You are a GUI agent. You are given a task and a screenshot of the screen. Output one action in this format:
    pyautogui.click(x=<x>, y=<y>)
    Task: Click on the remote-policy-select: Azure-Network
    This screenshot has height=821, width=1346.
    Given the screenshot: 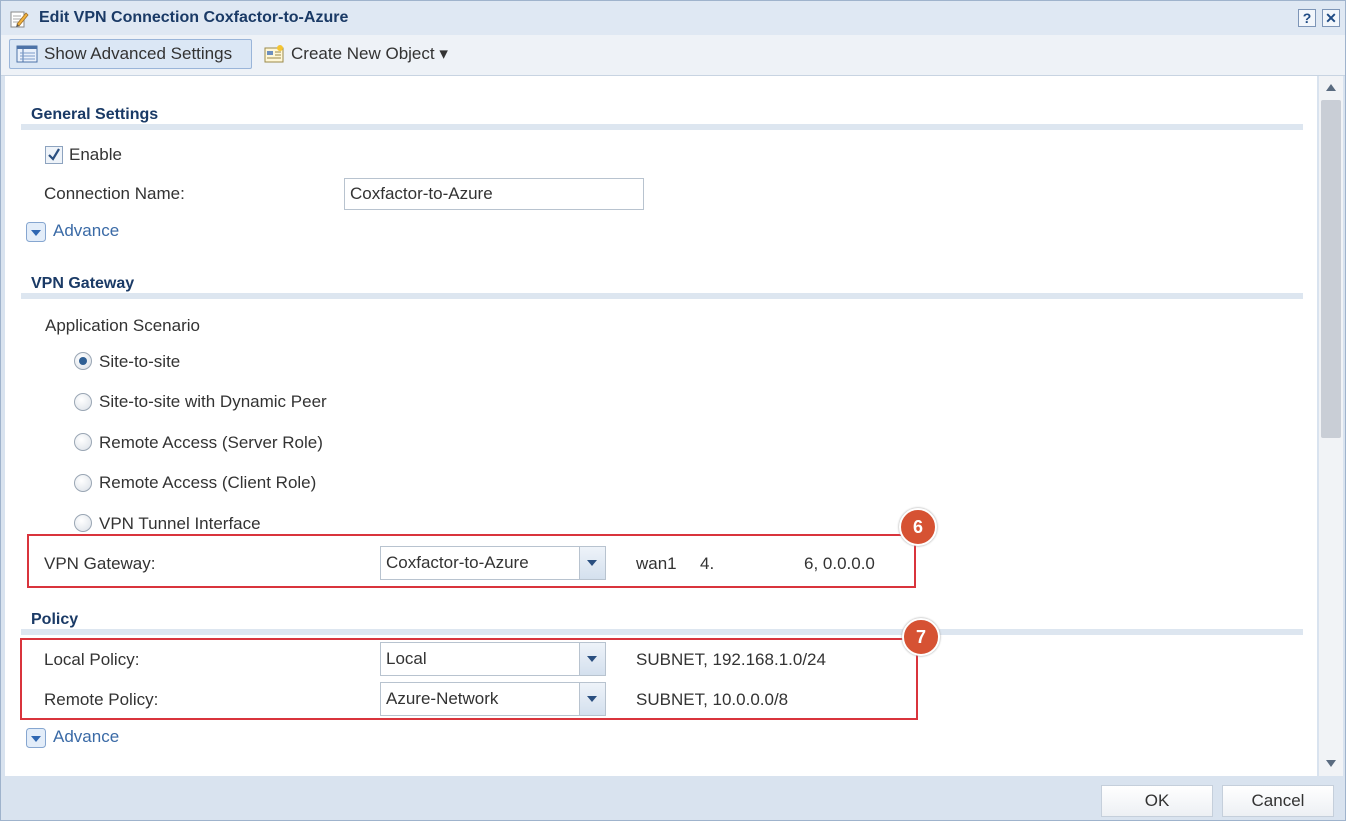 What is the action you would take?
    pyautogui.click(x=493, y=699)
    